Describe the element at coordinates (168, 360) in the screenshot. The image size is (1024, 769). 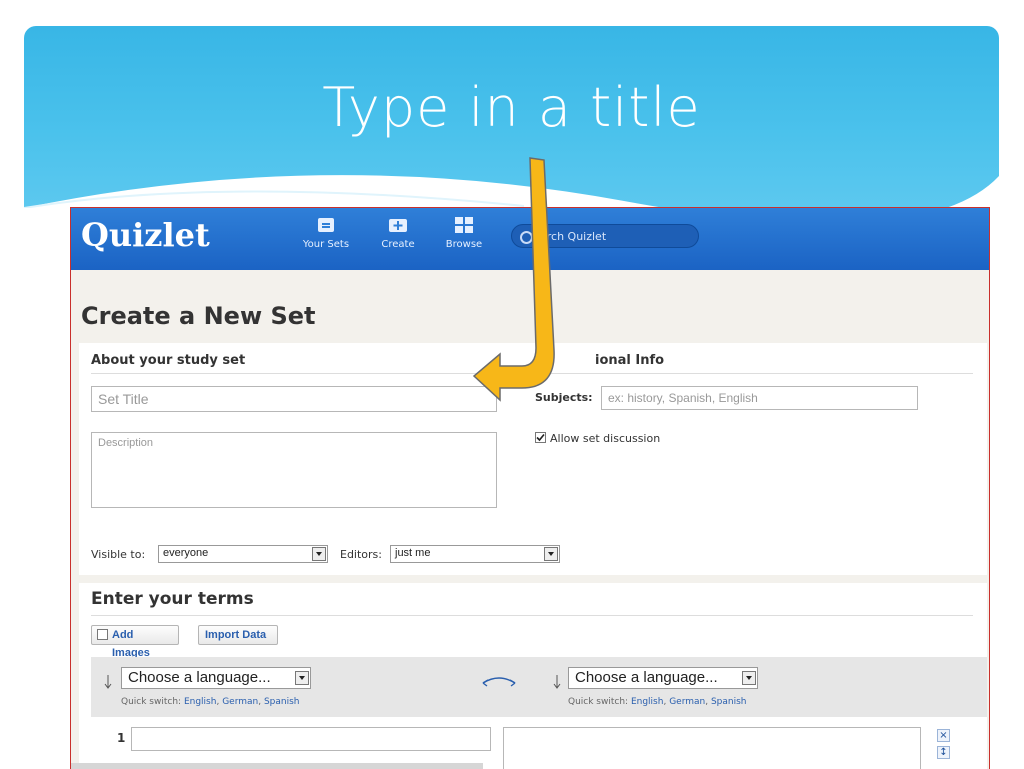
I see `about-heading: About your study set` at that location.